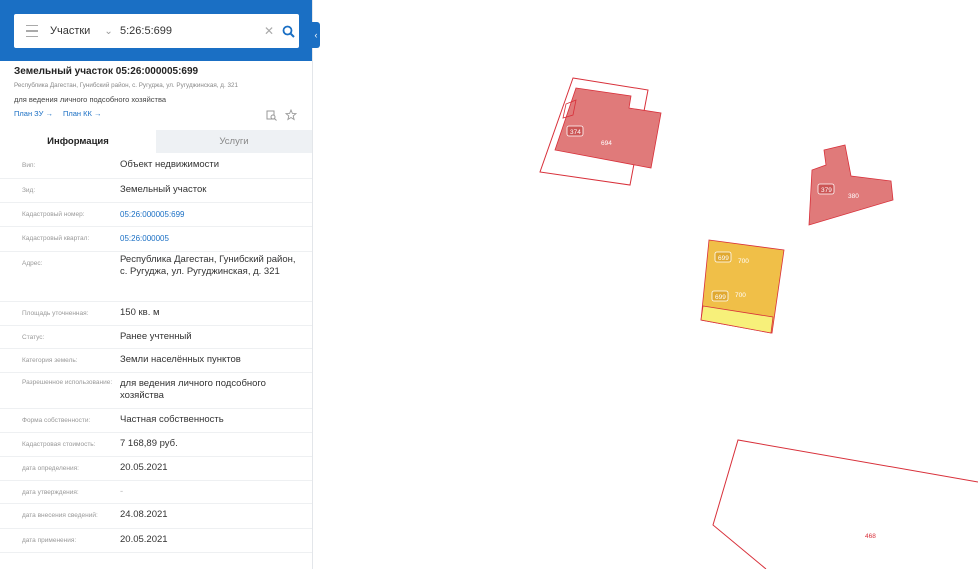  Describe the element at coordinates (32, 31) in the screenshot. I see `menu-icon` at that location.